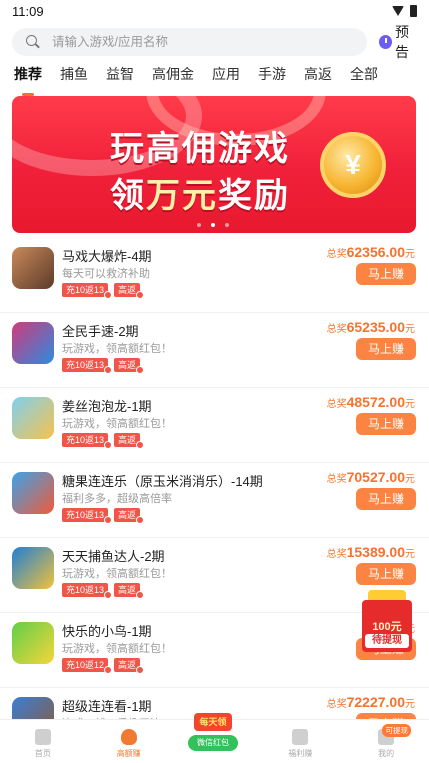 Image resolution: width=429 pixels, height=763 pixels. Describe the element at coordinates (33, 42) in the screenshot. I see `search-icon` at that location.